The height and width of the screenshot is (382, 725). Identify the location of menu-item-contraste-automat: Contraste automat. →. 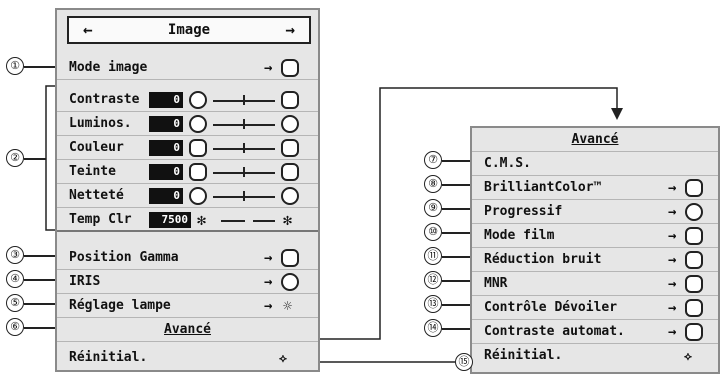
(595, 332).